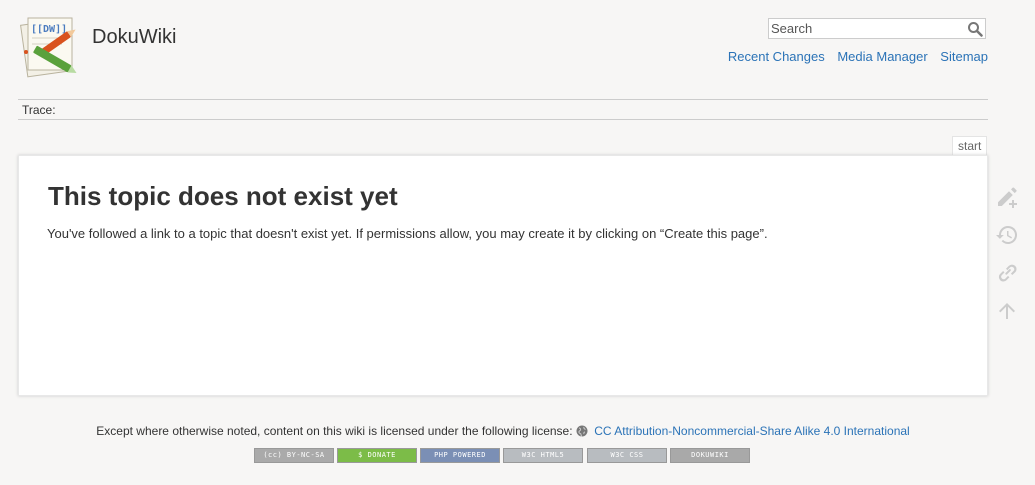 The image size is (1035, 485). Describe the element at coordinates (294, 455) in the screenshot. I see `cc-license-button: (cc) BY-NC-SA` at that location.